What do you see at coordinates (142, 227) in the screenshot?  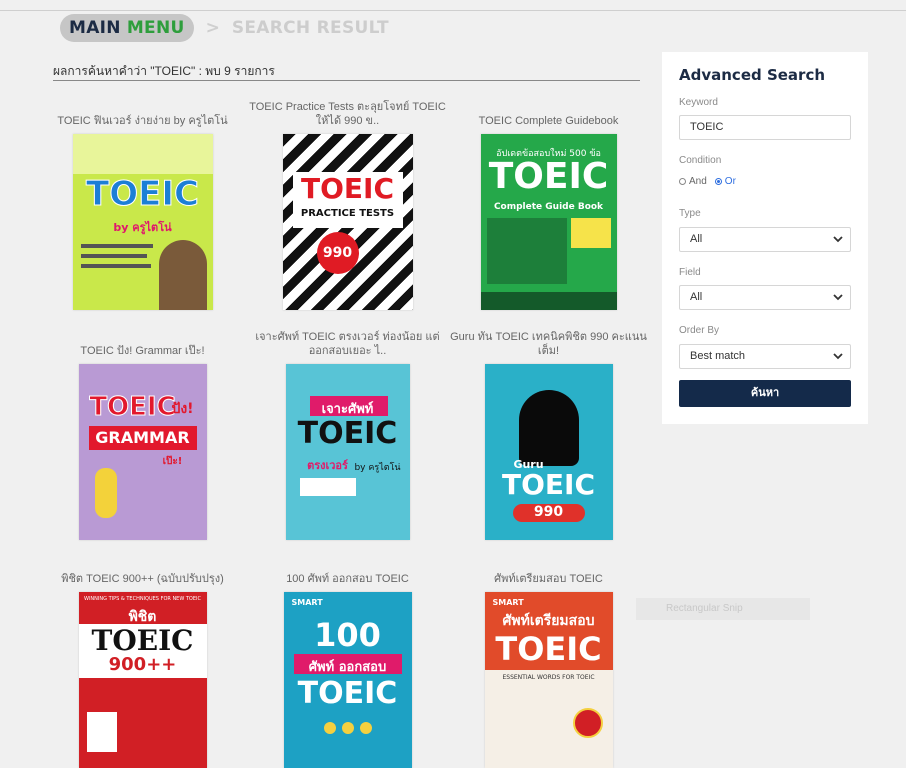 I see `cover-subtitle: by ครูไตโน่` at bounding box center [142, 227].